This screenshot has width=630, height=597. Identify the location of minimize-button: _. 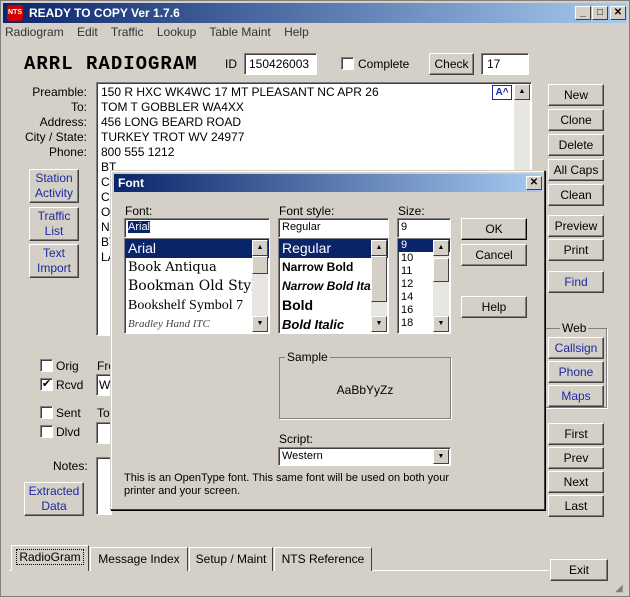
(583, 13).